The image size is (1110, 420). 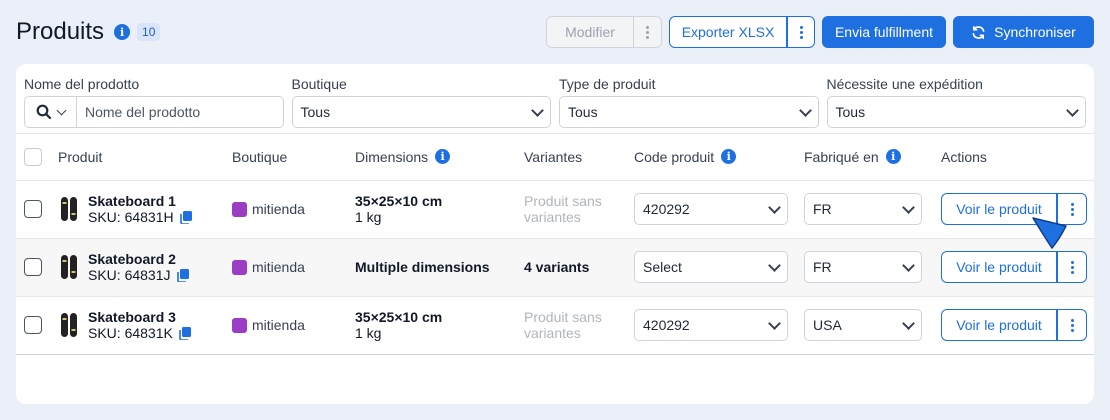 I want to click on column-shop: Boutique, so click(x=293, y=157).